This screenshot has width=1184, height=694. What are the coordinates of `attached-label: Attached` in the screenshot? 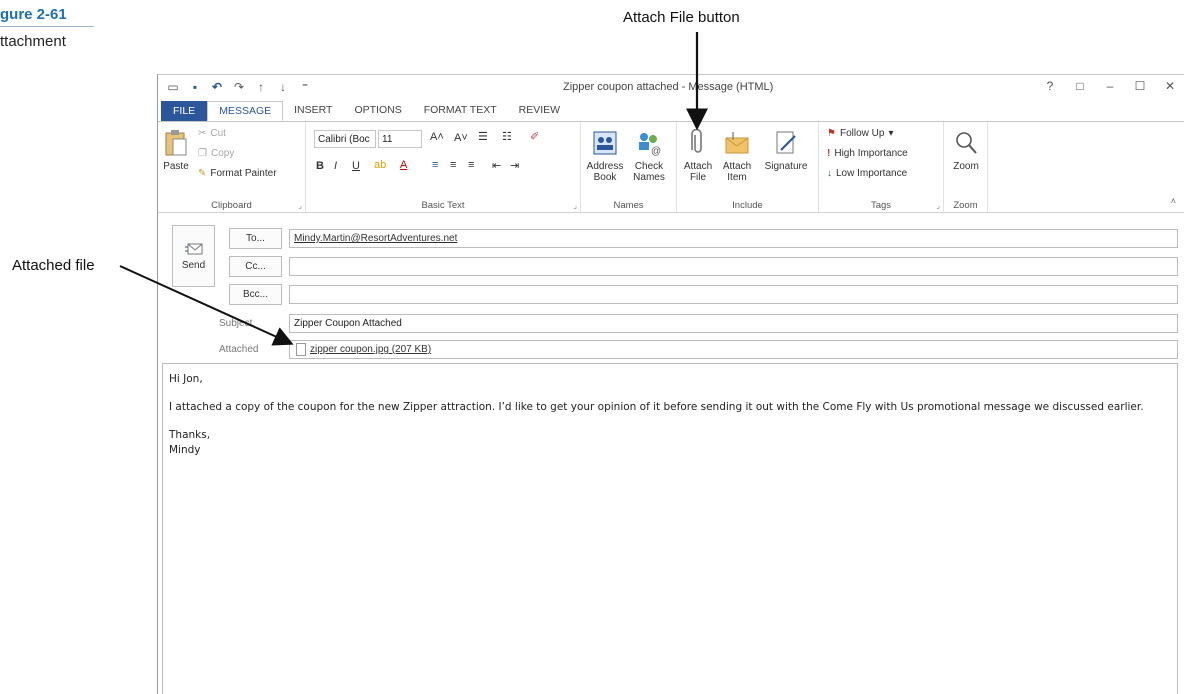 It's located at (239, 349).